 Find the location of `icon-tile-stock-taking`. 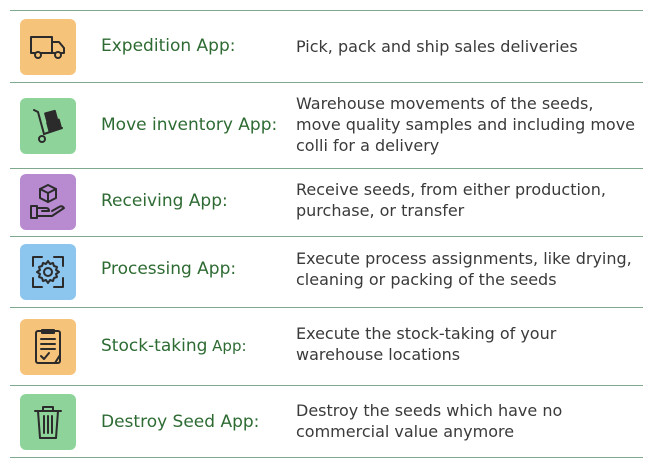

icon-tile-stock-taking is located at coordinates (48, 347).